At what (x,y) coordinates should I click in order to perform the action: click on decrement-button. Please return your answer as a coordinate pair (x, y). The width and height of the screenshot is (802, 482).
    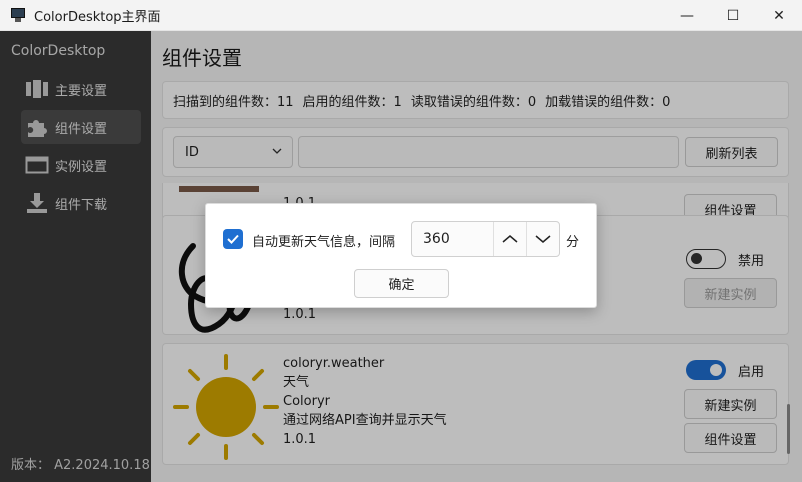
    Looking at the image, I should click on (542, 239).